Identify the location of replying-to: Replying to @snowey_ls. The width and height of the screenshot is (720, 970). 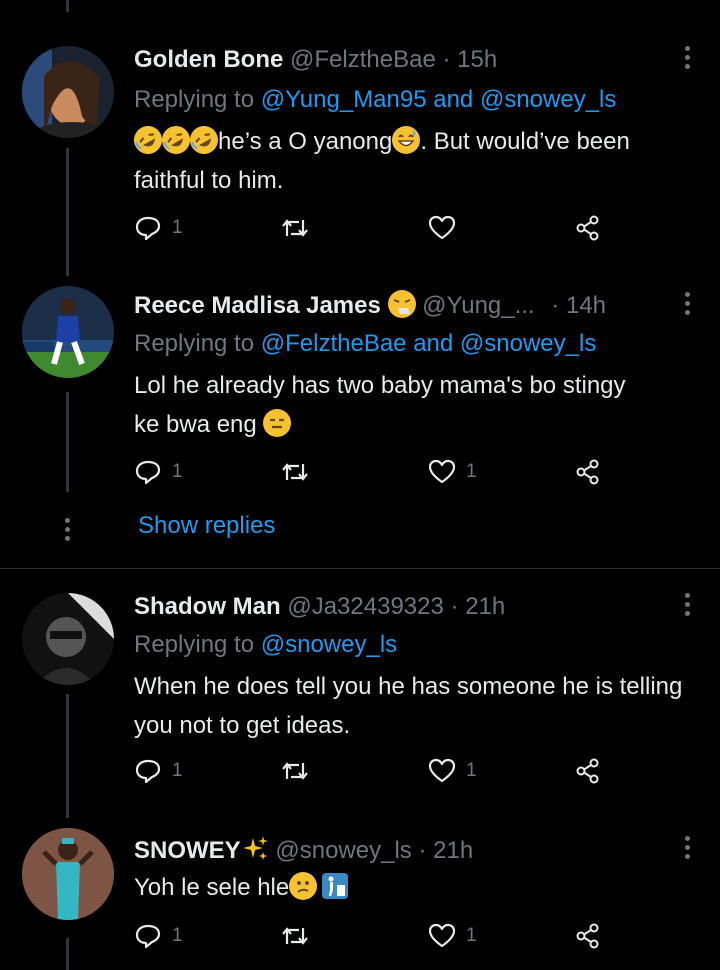
(265, 645).